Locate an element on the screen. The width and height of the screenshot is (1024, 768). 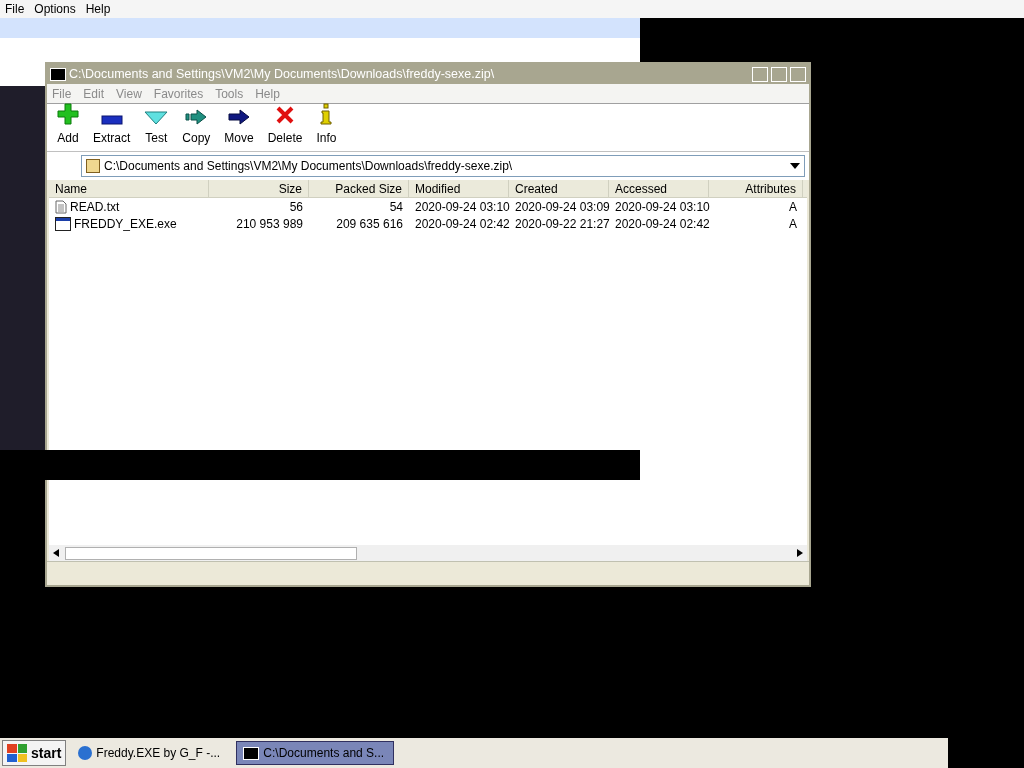
toolbar-button: Move is located at coordinates (239, 125).